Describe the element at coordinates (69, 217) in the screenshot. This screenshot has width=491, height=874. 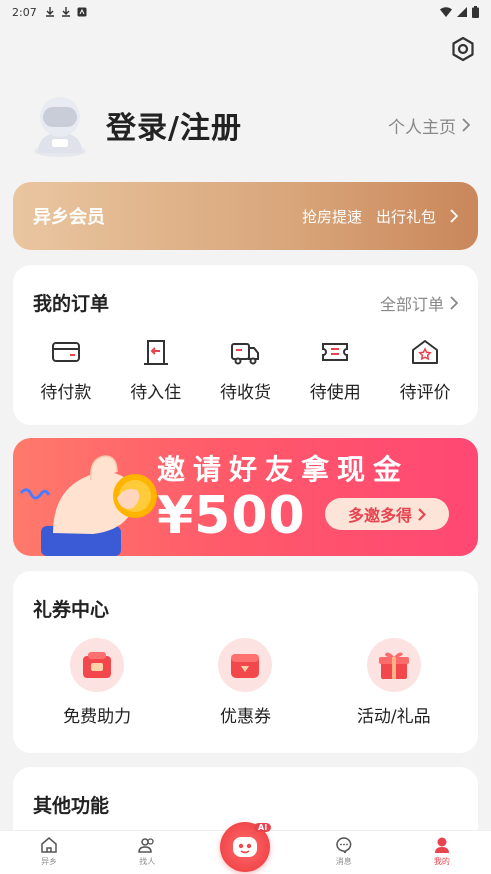
I see `vip-title: 异乡会员` at that location.